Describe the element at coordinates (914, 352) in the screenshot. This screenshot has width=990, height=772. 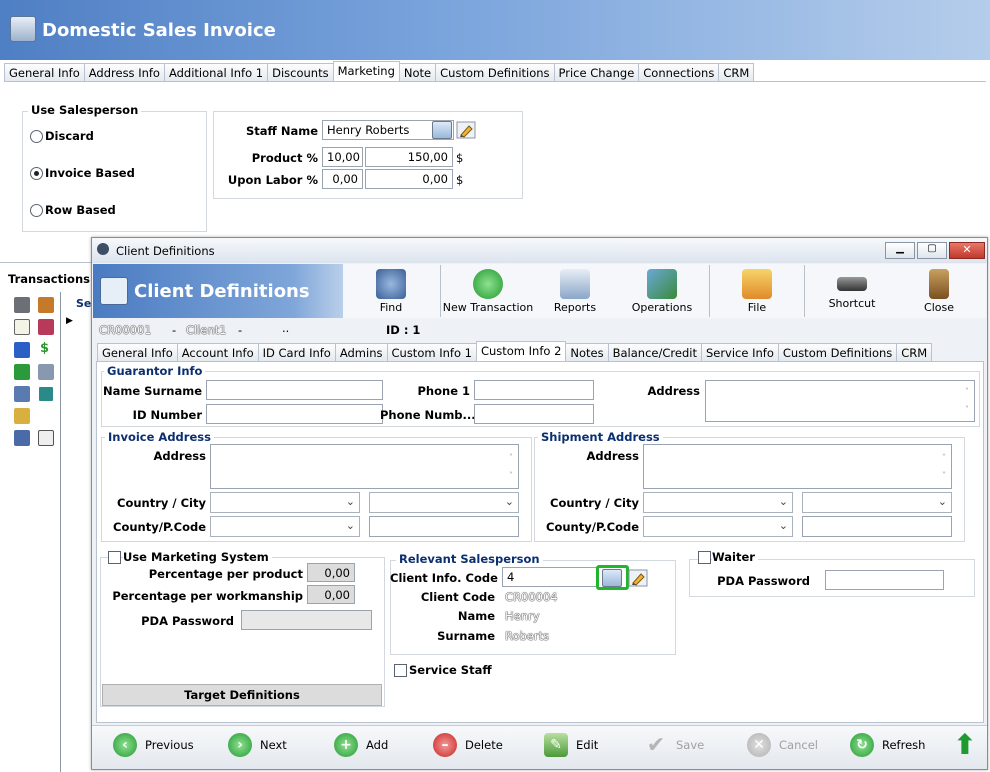
I see `tab-crm-dialog: CRM` at that location.